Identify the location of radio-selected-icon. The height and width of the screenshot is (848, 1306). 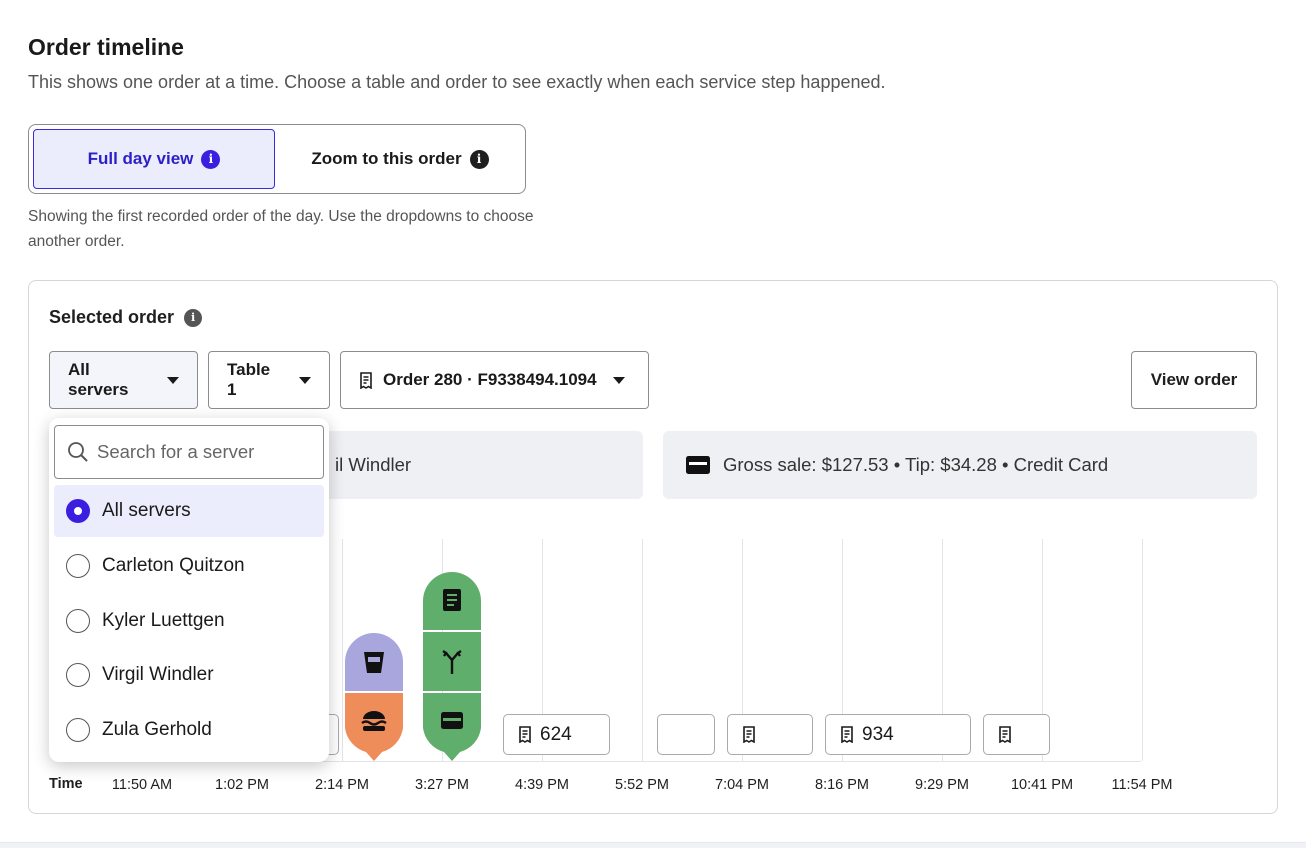
(78, 511).